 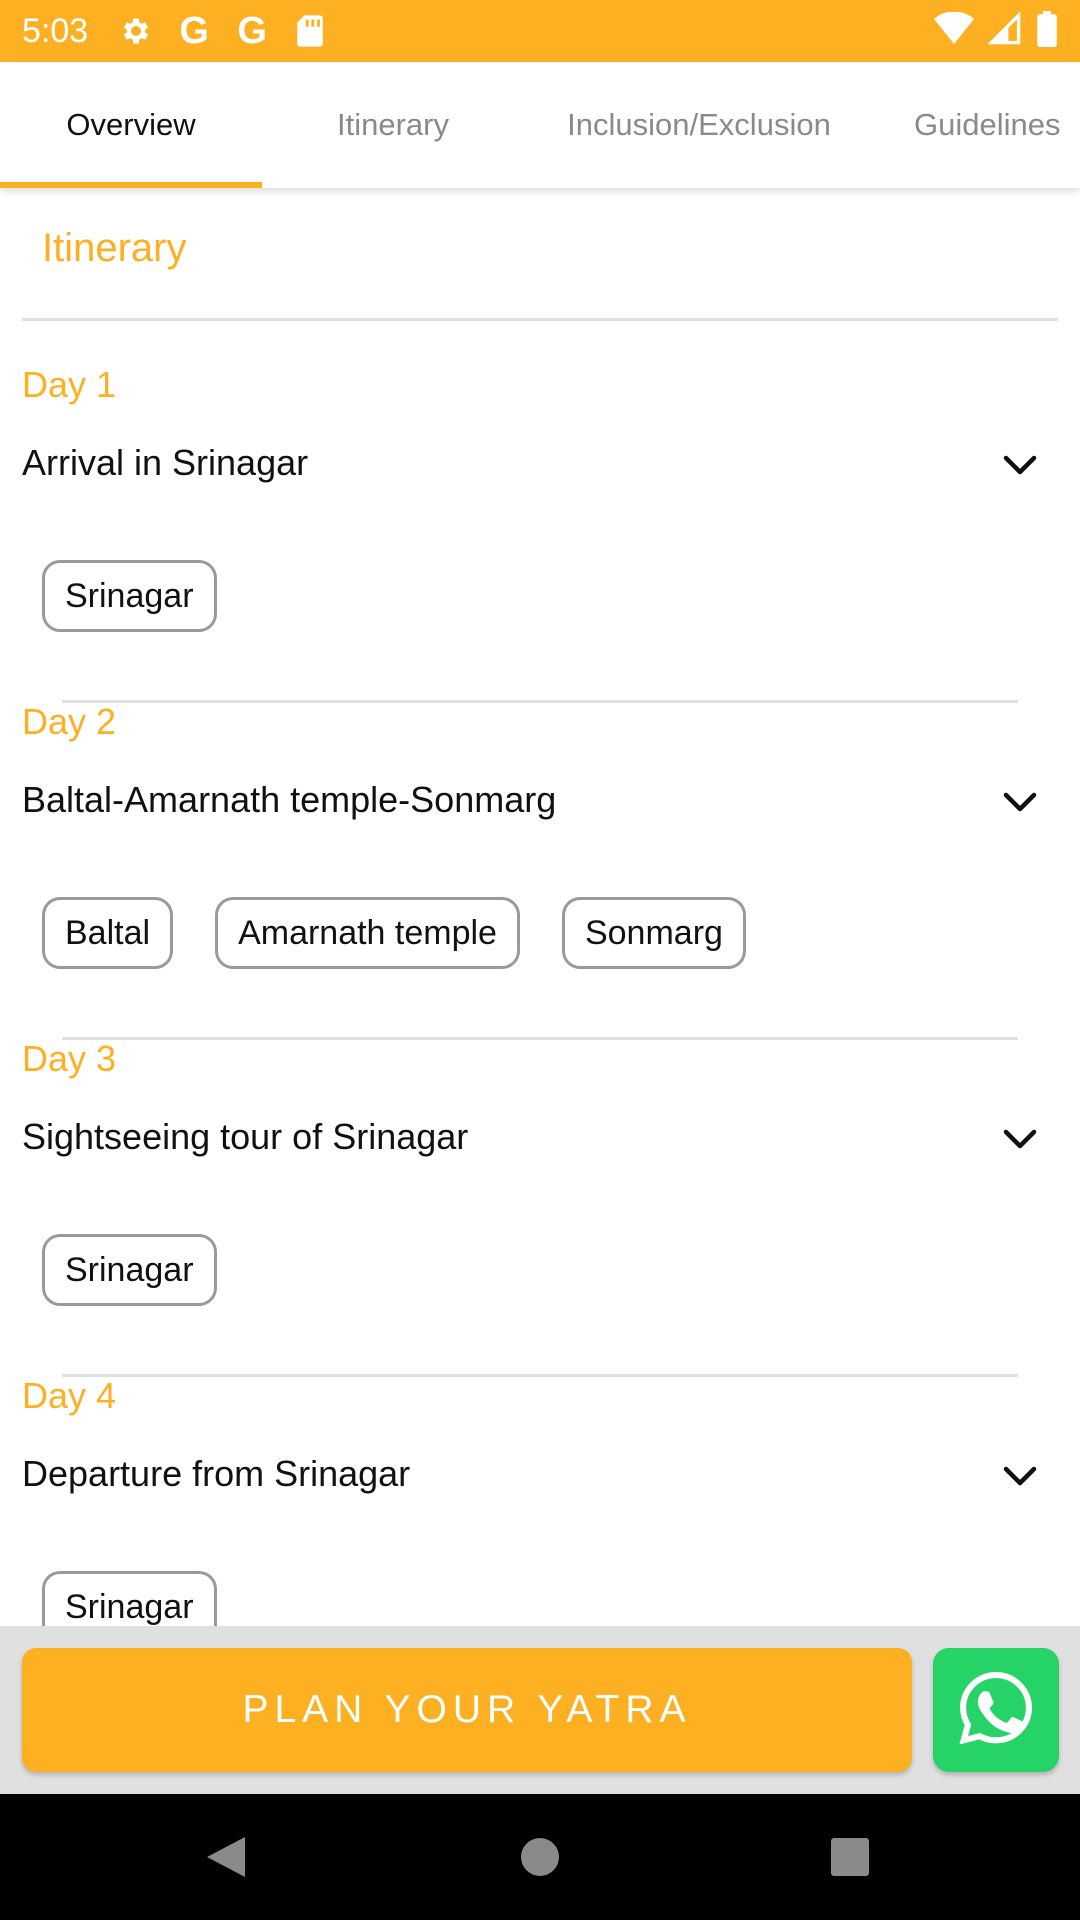 What do you see at coordinates (367, 933) in the screenshot?
I see `place-chip: Amarnath temple` at bounding box center [367, 933].